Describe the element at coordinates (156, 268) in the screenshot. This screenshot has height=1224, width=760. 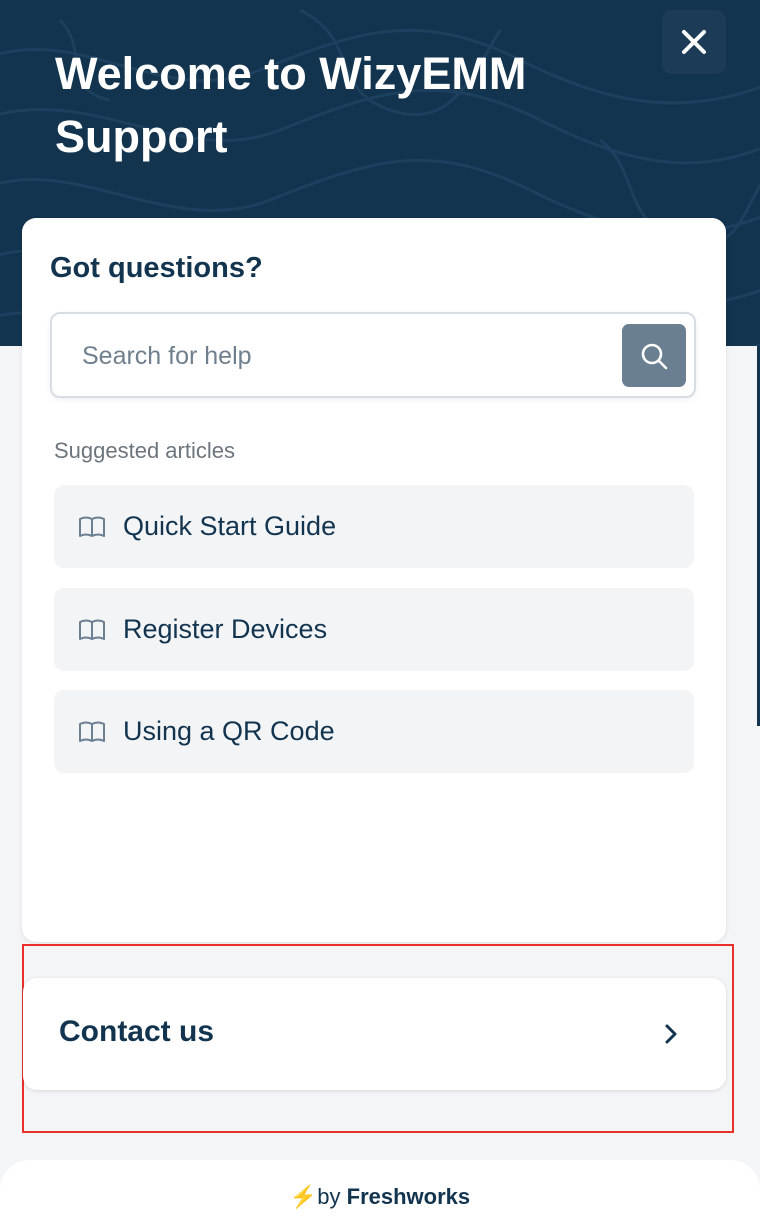
I see `card-title: Got questions?` at that location.